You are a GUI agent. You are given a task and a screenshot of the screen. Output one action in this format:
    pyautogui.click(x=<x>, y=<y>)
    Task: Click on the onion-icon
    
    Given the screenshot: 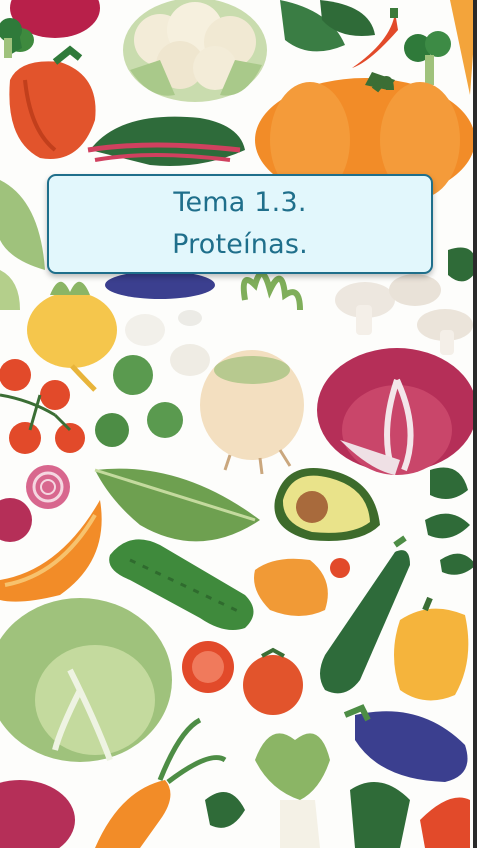 What is the action you would take?
    pyautogui.click(x=35, y=503)
    